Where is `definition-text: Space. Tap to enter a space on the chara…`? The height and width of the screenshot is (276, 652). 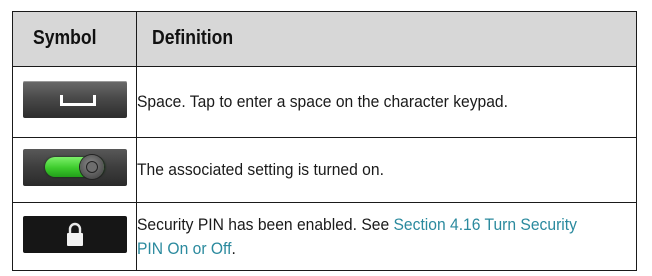
definition-text: Space. Tap to enter a space on the chara… is located at coordinates (322, 101).